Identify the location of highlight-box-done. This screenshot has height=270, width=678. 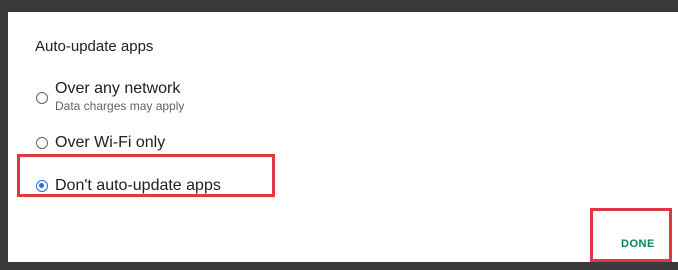
(631, 235).